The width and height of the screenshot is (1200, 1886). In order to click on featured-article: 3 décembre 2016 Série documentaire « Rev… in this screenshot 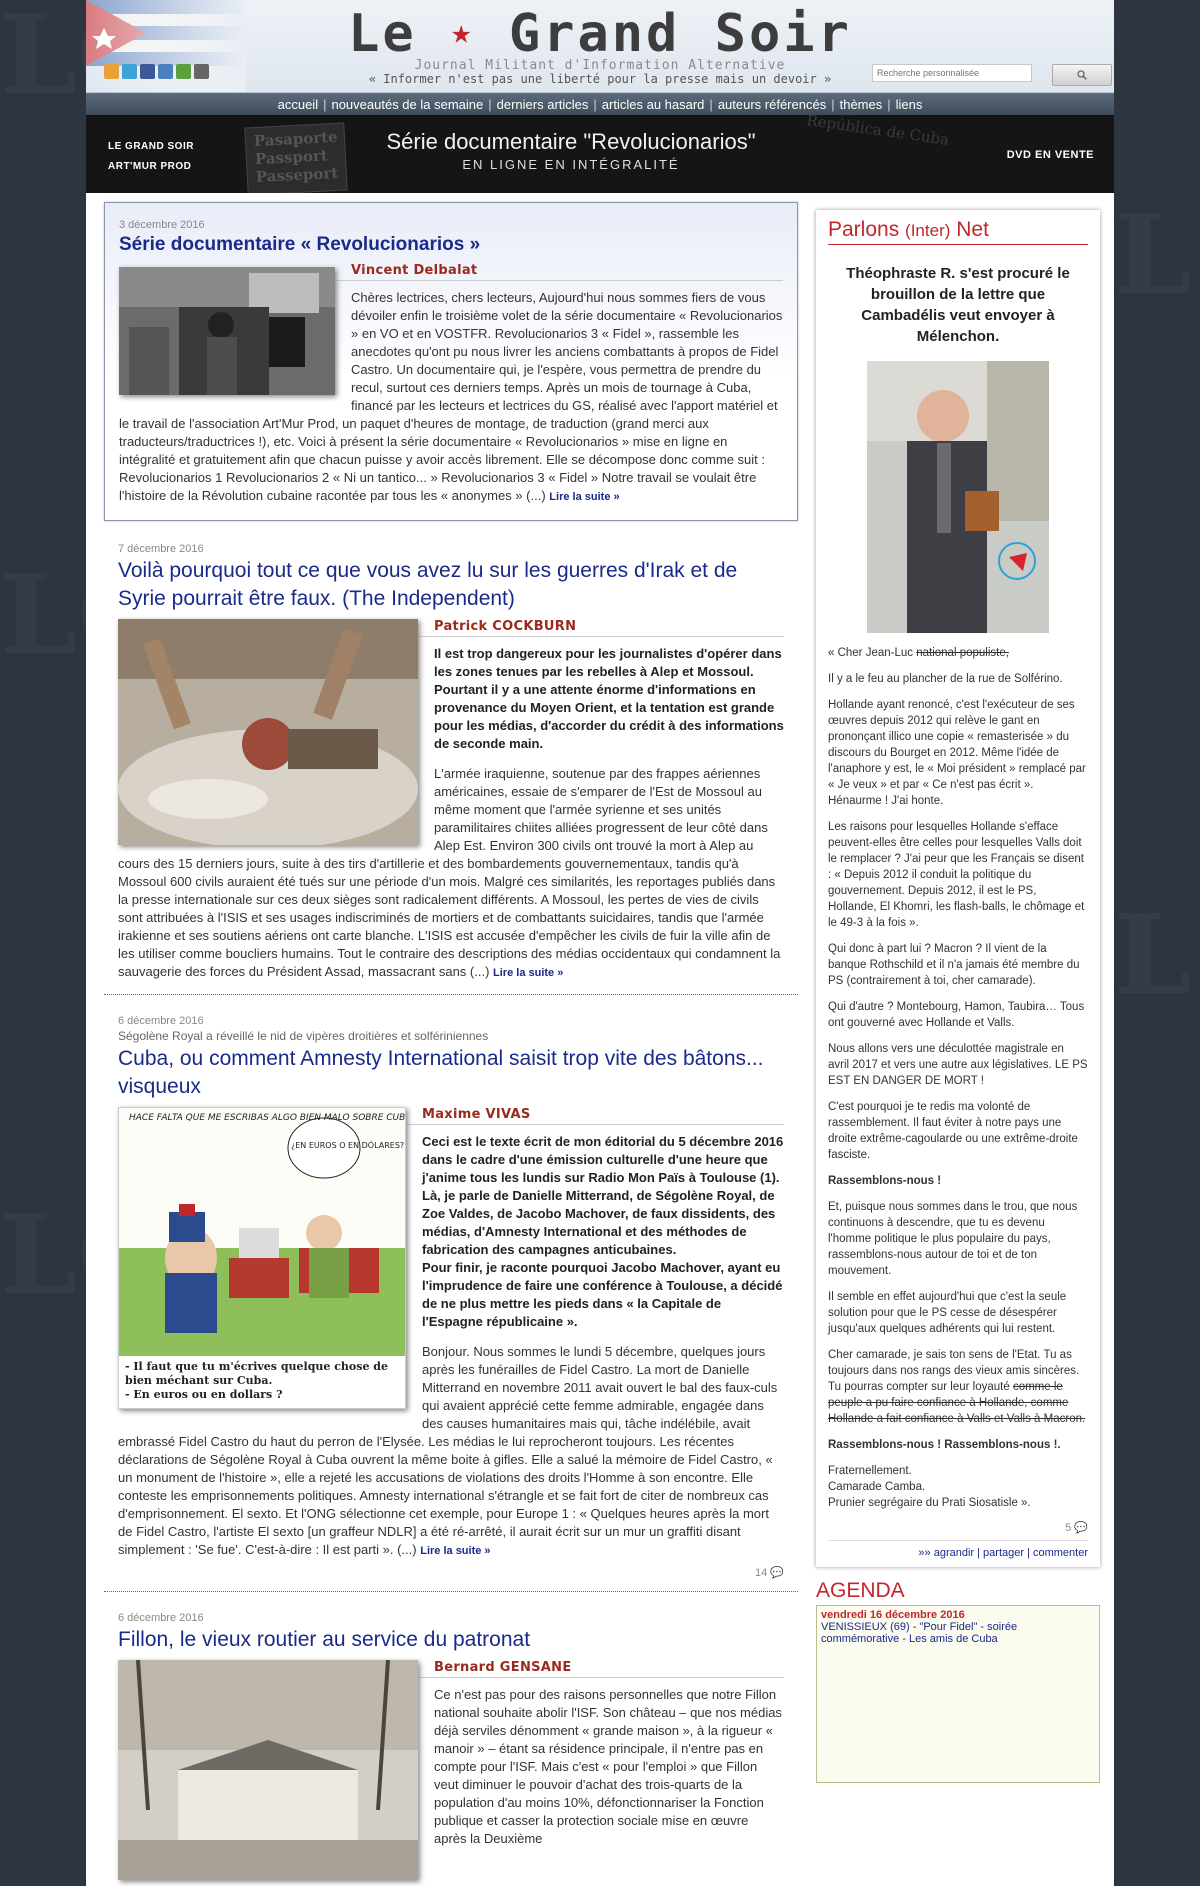, I will do `click(451, 361)`.